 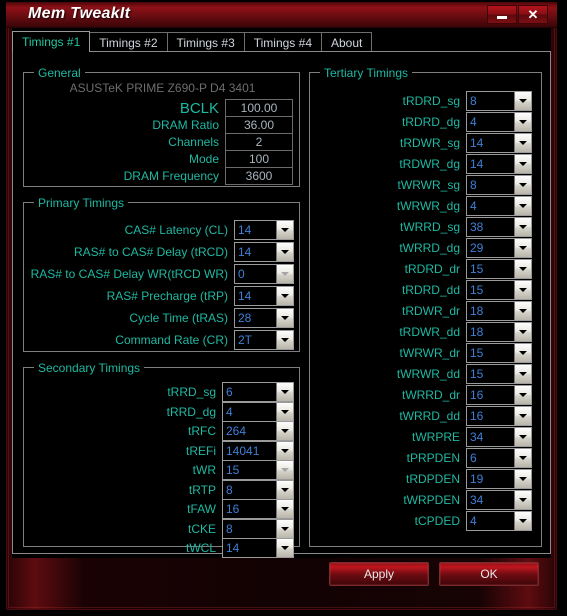 What do you see at coordinates (81, 203) in the screenshot?
I see `group-primary-title: Primary Timings` at bounding box center [81, 203].